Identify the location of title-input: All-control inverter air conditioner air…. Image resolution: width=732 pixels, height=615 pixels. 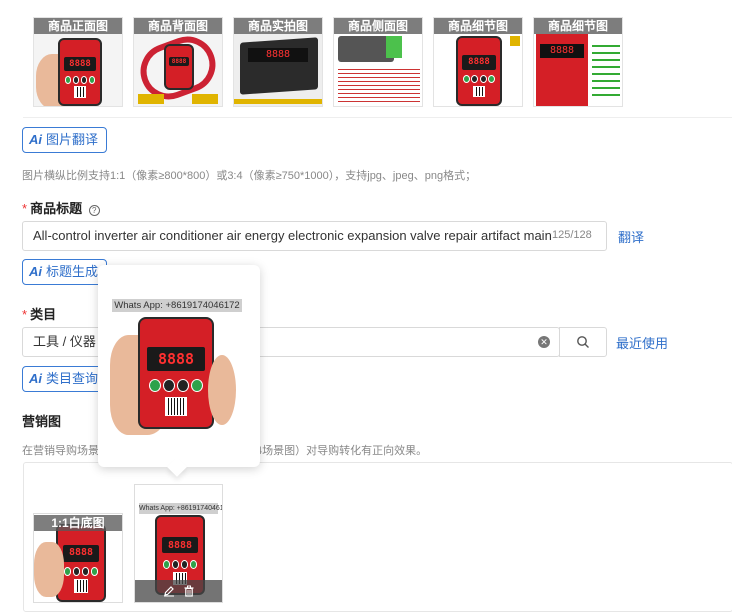
(314, 236).